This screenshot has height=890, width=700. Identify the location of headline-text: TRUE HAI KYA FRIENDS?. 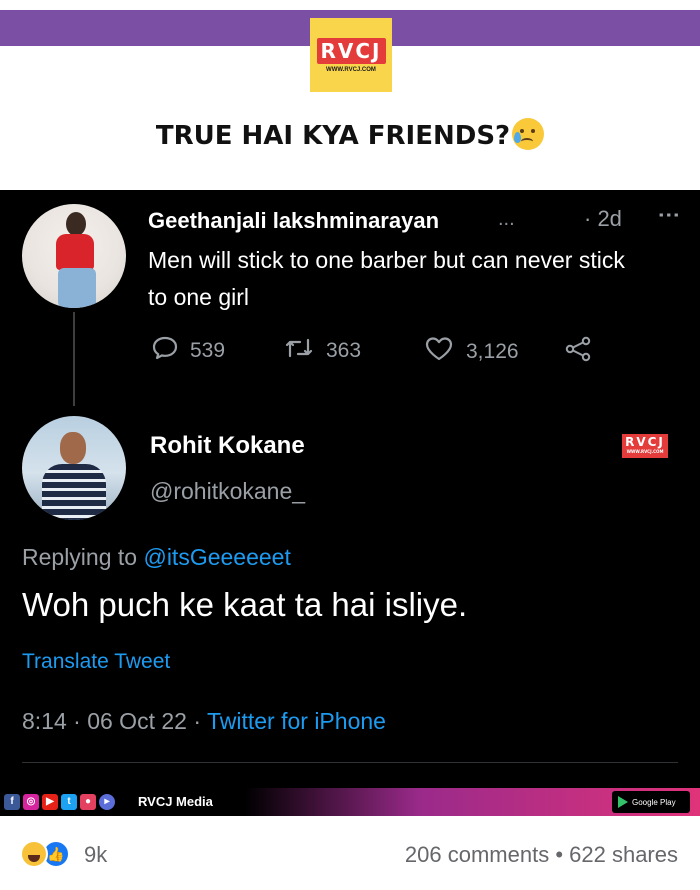
(333, 136).